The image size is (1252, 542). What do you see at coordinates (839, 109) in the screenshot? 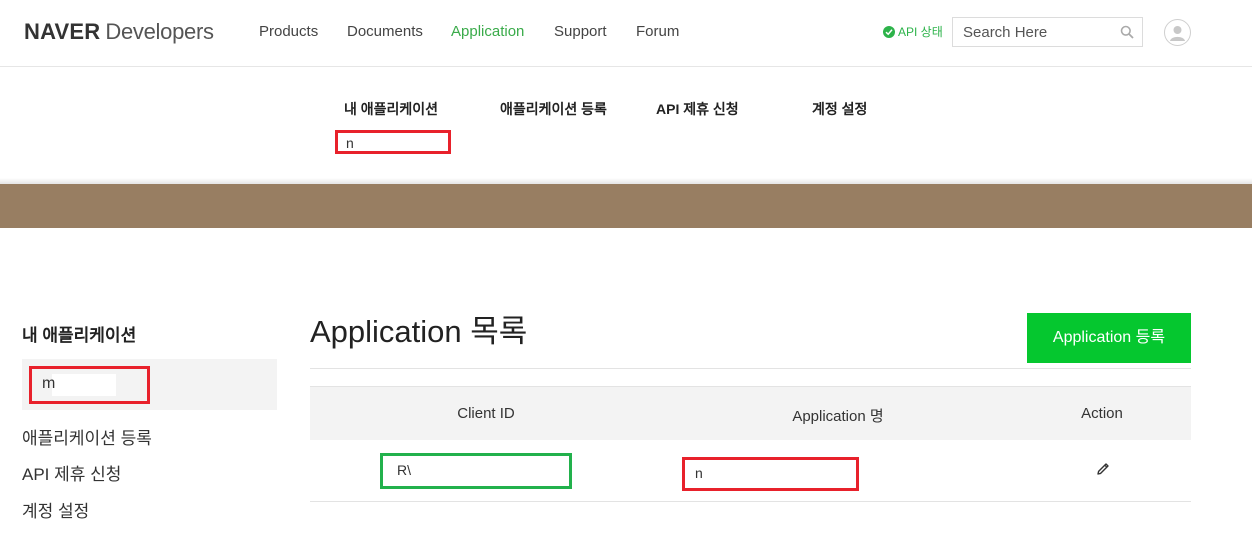
I see `subnav-account-settings: 계정 설정` at bounding box center [839, 109].